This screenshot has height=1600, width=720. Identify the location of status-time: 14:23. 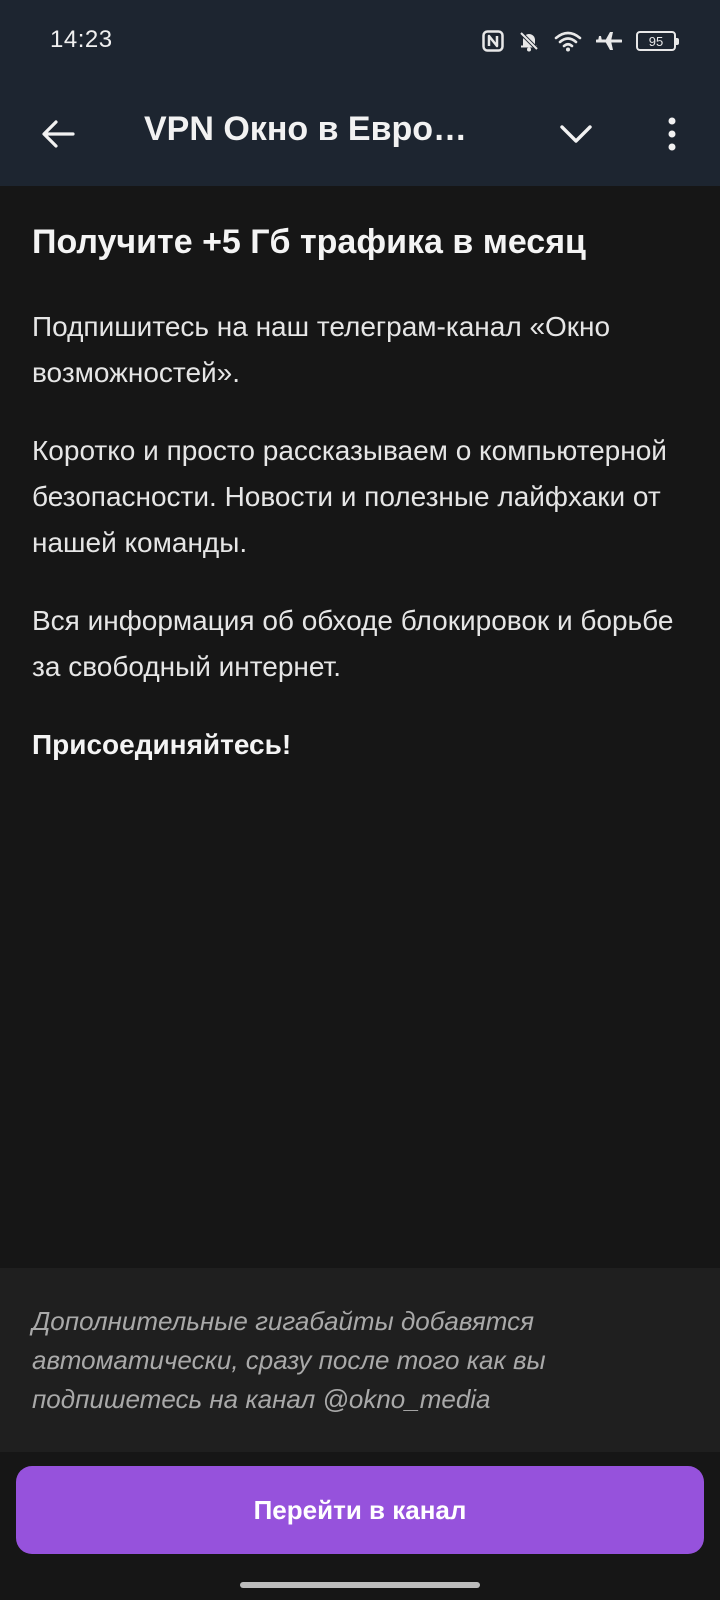
(81, 39).